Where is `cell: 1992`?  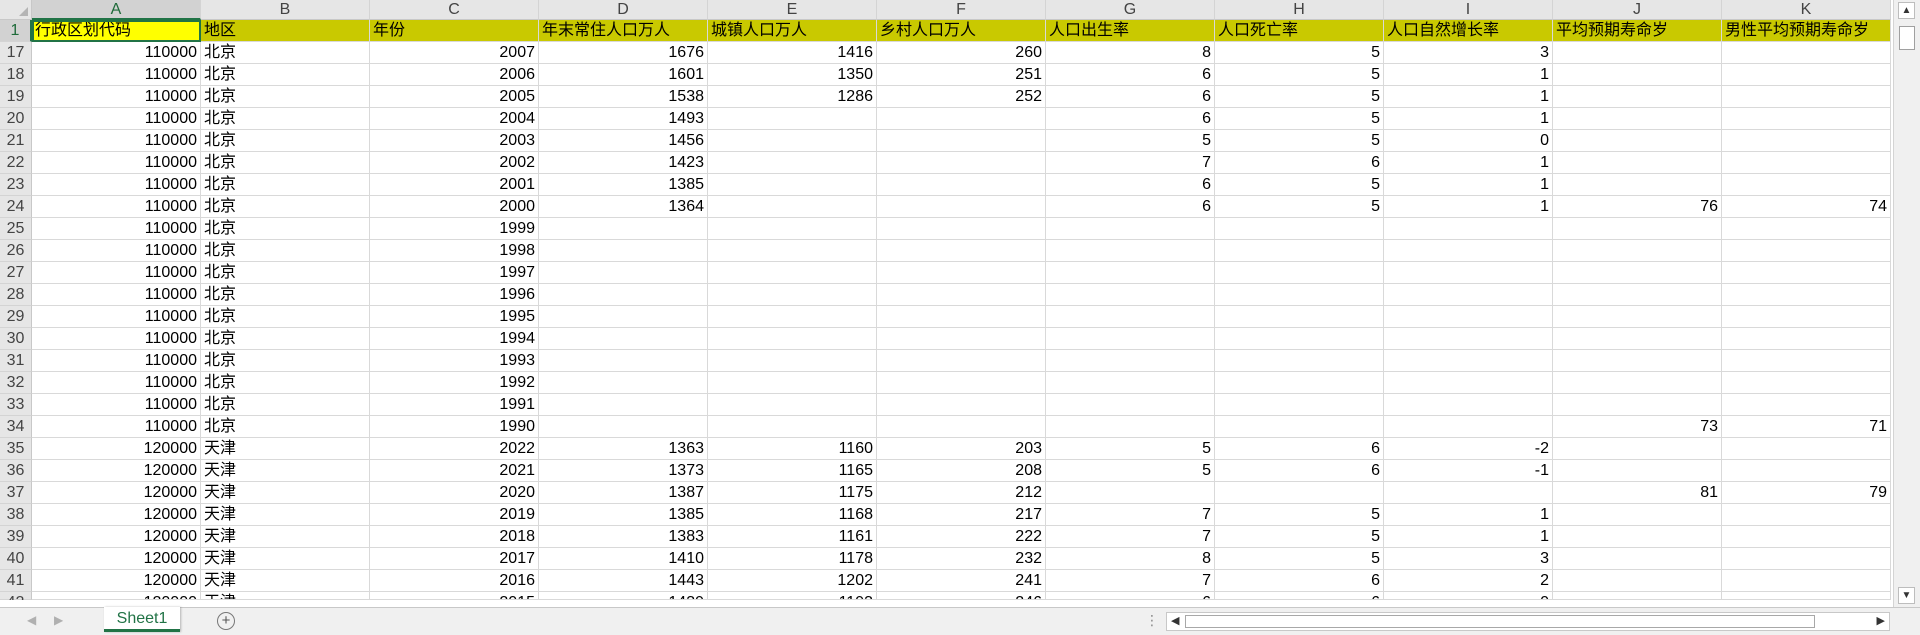 cell: 1992 is located at coordinates (454, 383).